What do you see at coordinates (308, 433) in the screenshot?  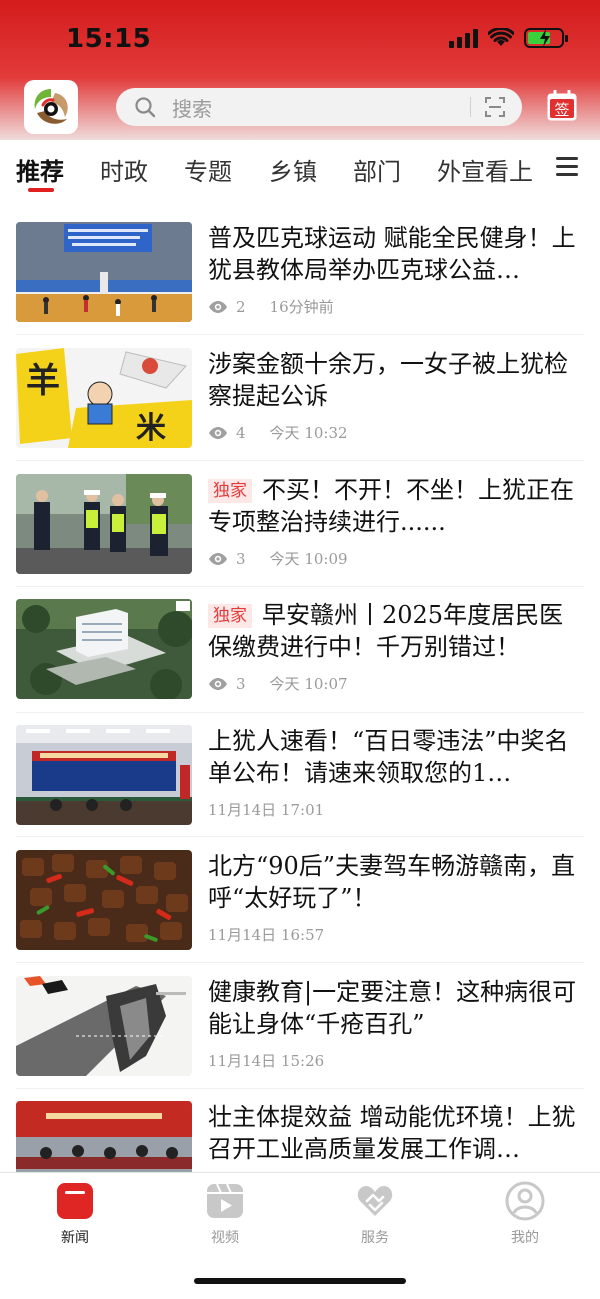 I see `publish-time: 今天 10:32` at bounding box center [308, 433].